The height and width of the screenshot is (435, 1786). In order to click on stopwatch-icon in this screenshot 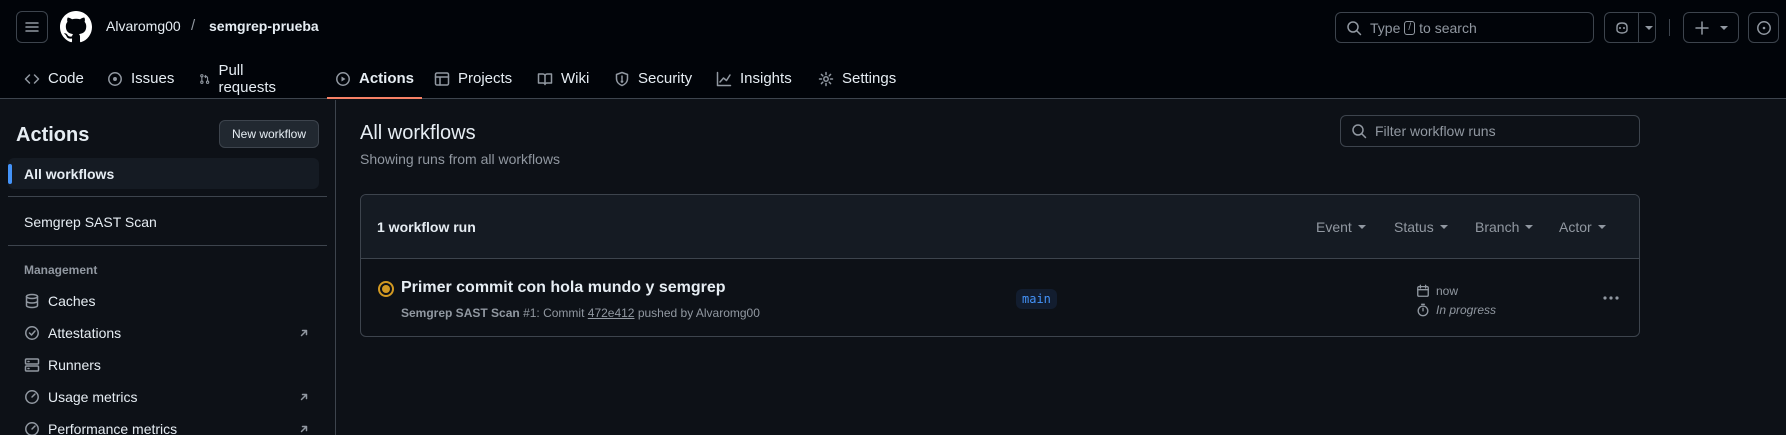, I will do `click(1423, 310)`.